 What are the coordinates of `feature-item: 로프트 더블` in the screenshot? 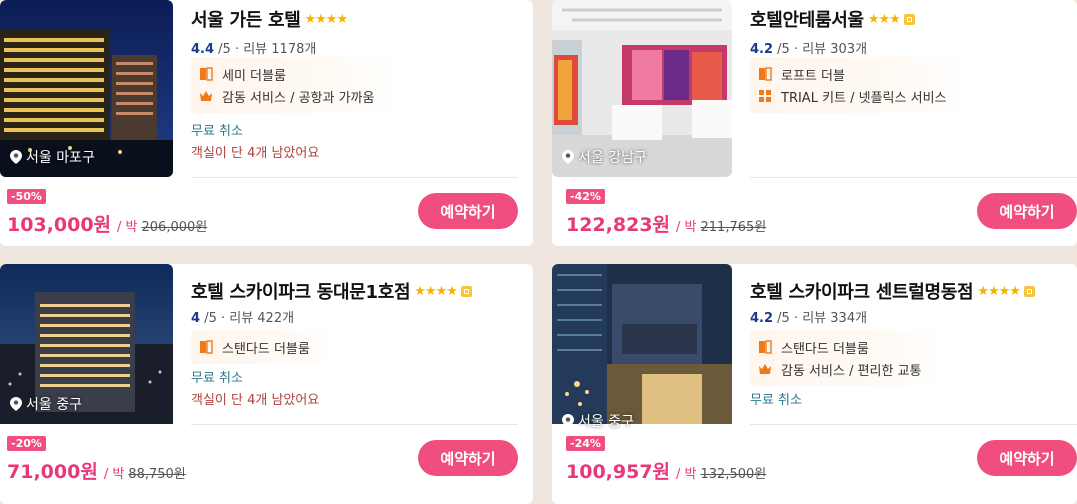 It's located at (850, 74).